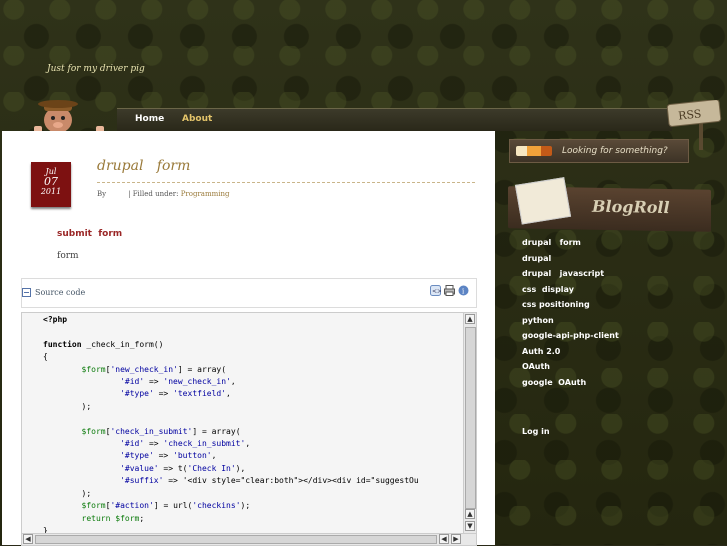  What do you see at coordinates (470, 418) in the screenshot?
I see `scroll-thumb-vertical` at bounding box center [470, 418].